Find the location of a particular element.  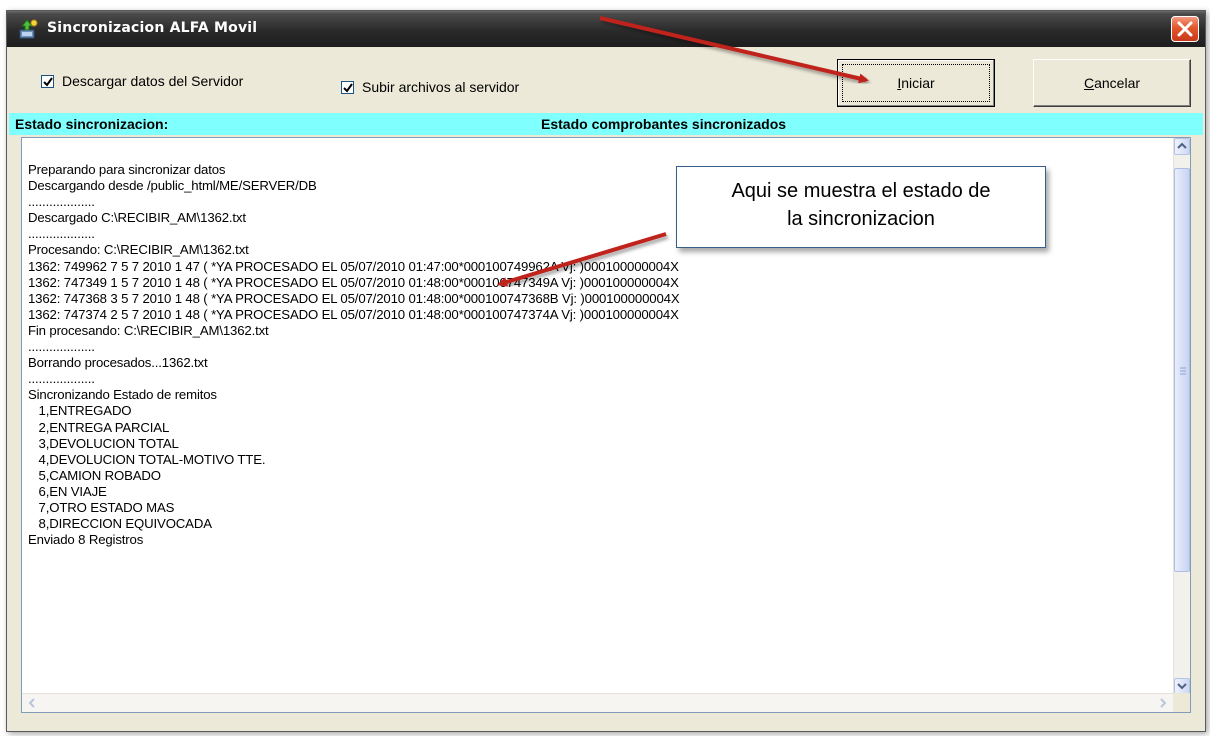

log-line: 2,ENTREGA PARCIAL is located at coordinates (99, 427).